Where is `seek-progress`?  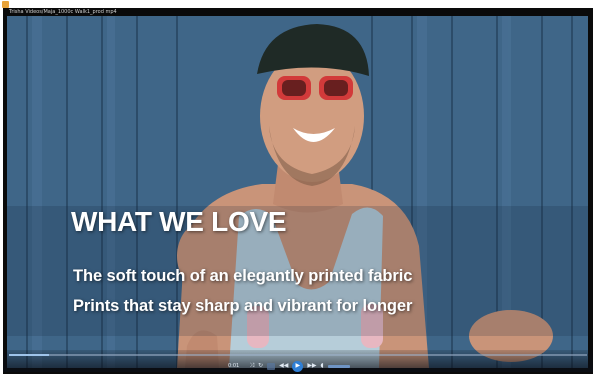 seek-progress is located at coordinates (29, 355).